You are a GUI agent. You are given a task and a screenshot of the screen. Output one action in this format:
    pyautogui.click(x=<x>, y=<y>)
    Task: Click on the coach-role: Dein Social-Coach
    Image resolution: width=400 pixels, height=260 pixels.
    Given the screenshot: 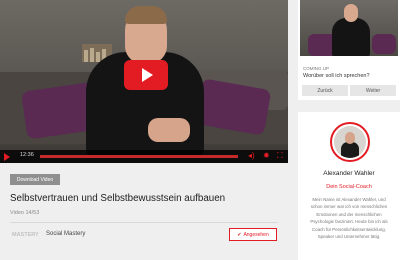 What is the action you would take?
    pyautogui.click(x=349, y=187)
    